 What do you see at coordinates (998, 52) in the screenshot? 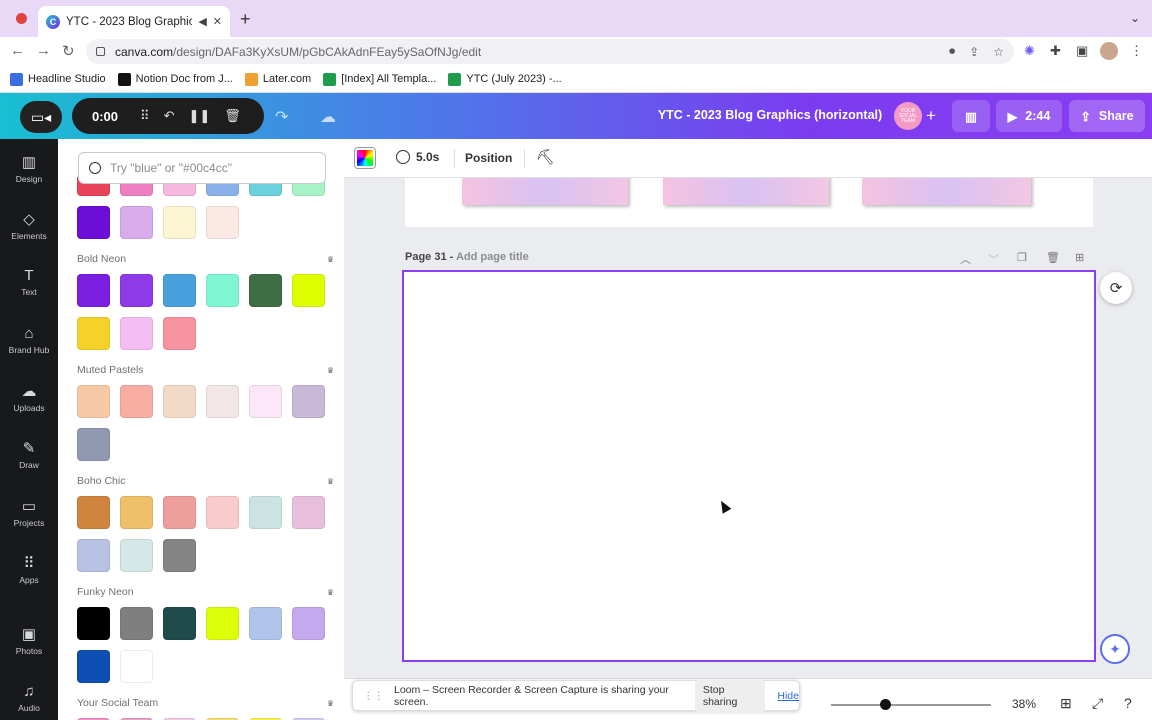
I see `bookmark-star-icon: ☆` at bounding box center [998, 52].